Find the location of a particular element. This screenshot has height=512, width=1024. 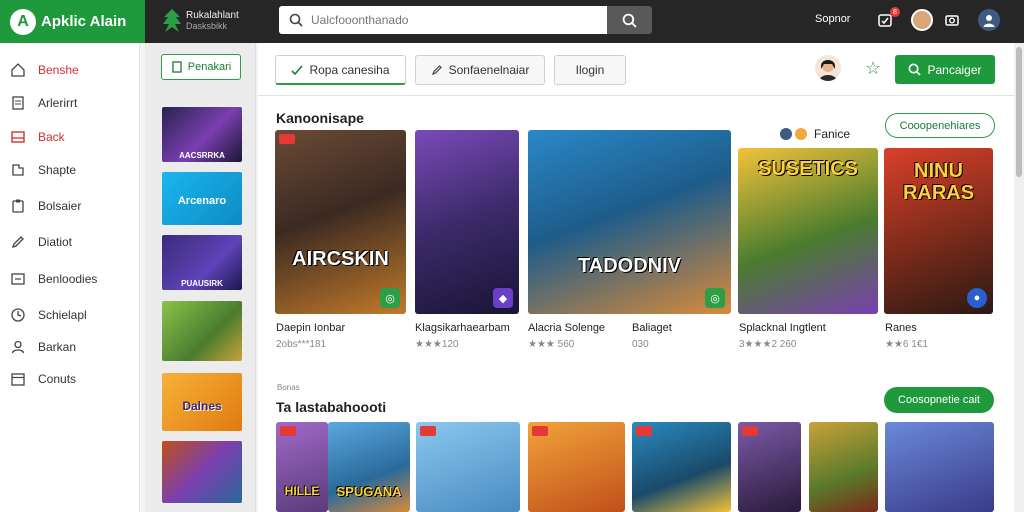

sidebar-item-label: Arlerirrt is located at coordinates (58, 103).